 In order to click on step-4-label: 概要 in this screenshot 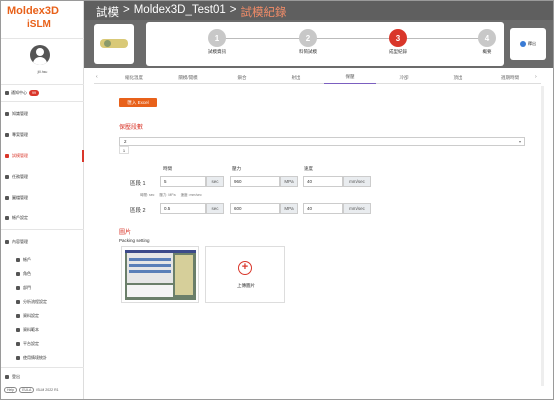, I will do `click(487, 51)`.